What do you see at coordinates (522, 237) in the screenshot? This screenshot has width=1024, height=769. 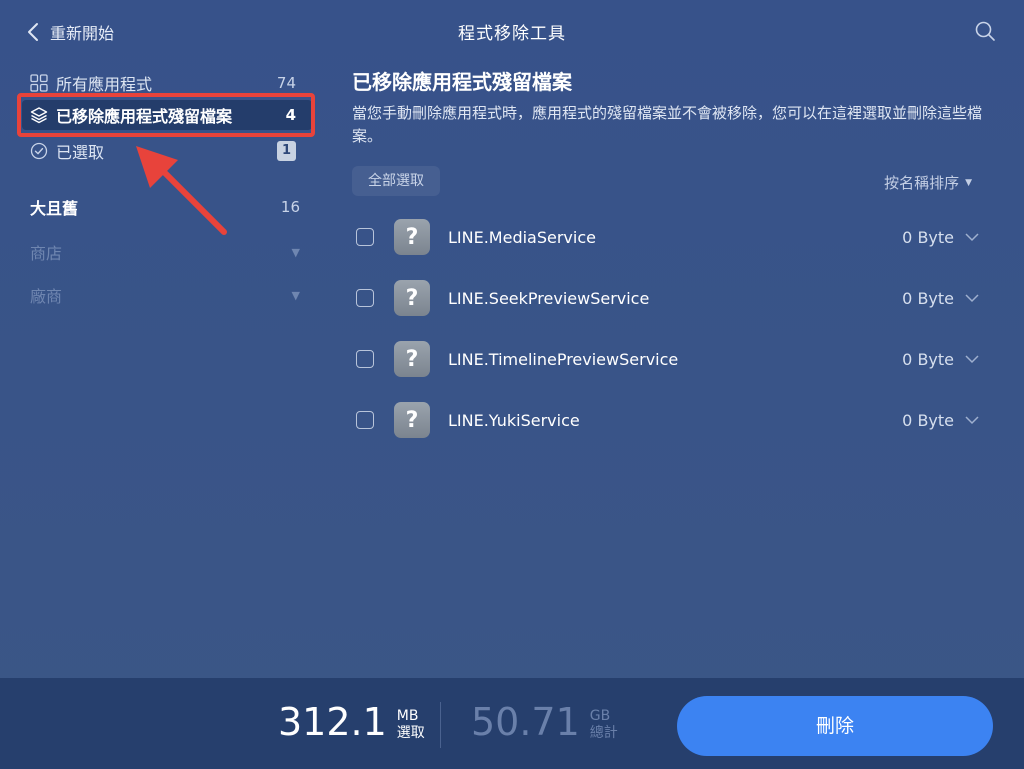 I see `item-name: LINE.MediaService` at bounding box center [522, 237].